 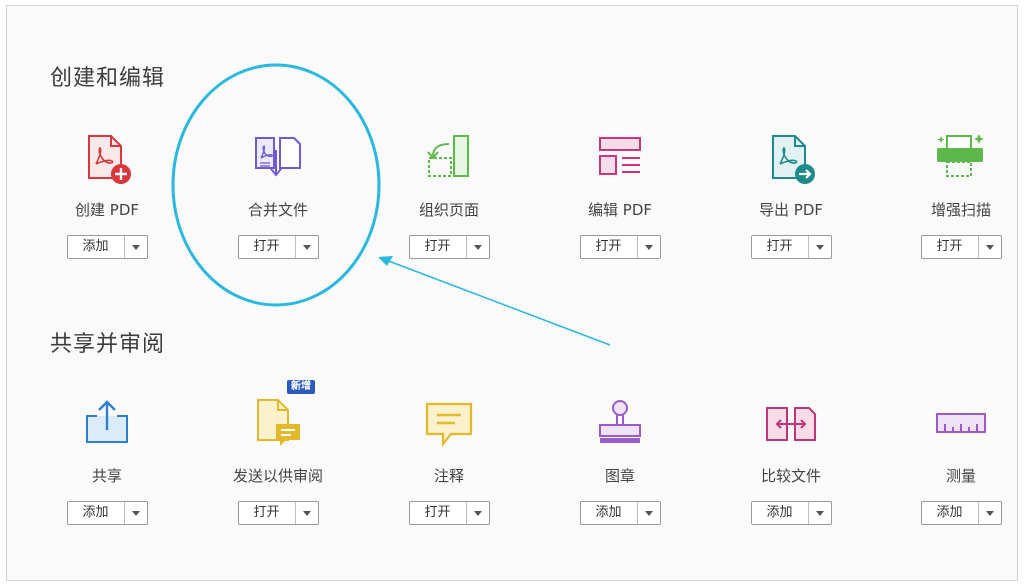 I want to click on tool-enhance-scans: 增强扫描 打开, so click(x=955, y=210).